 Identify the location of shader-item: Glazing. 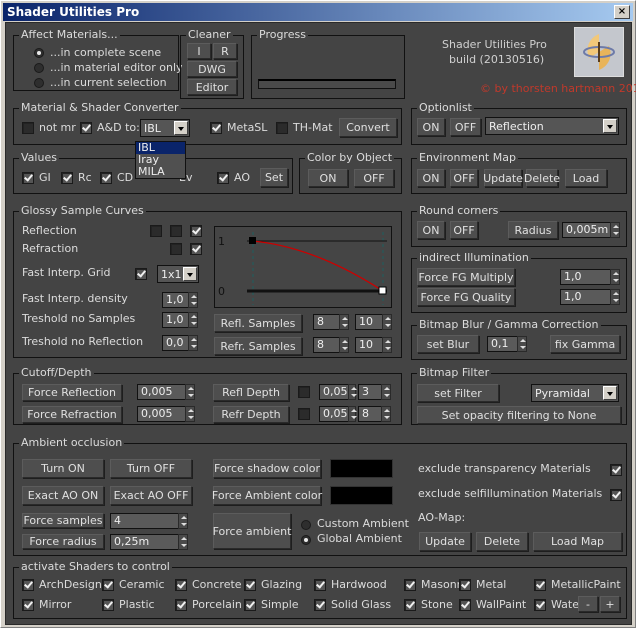
(273, 584).